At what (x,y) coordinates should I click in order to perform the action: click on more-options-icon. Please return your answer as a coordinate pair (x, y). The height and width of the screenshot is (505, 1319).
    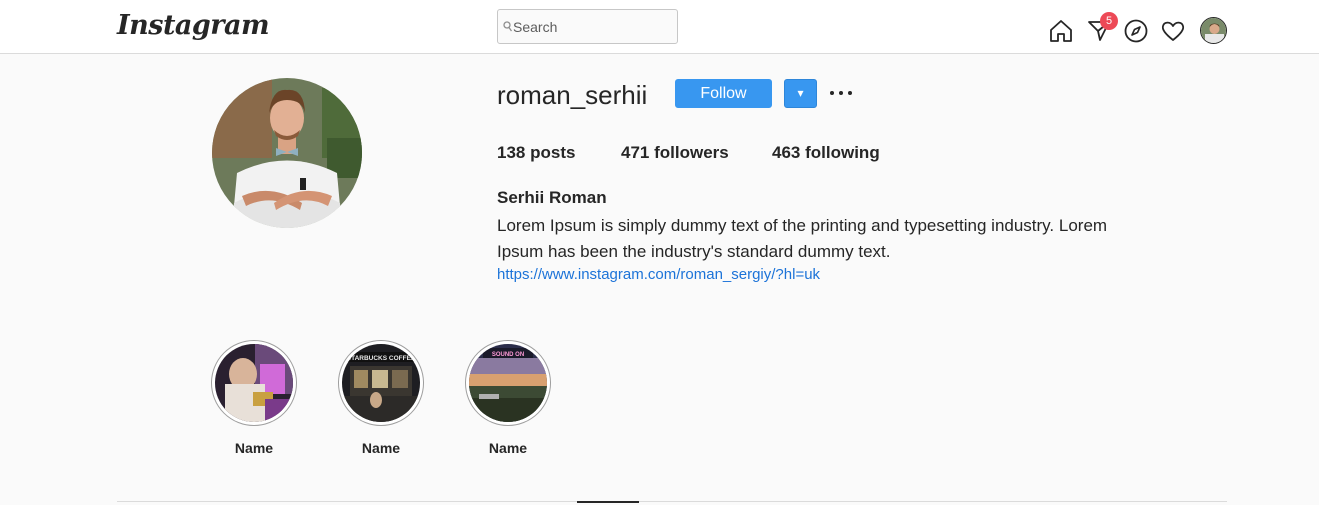
    Looking at the image, I should click on (841, 93).